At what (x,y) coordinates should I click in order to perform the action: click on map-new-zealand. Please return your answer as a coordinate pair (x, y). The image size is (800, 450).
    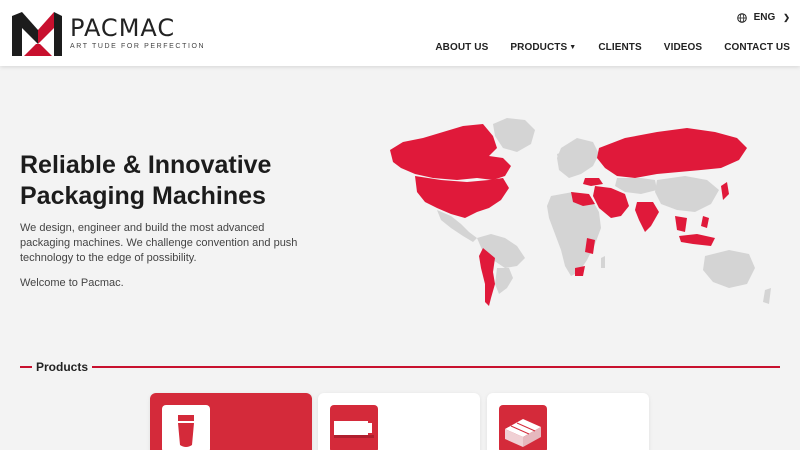
    Looking at the image, I should click on (767, 296).